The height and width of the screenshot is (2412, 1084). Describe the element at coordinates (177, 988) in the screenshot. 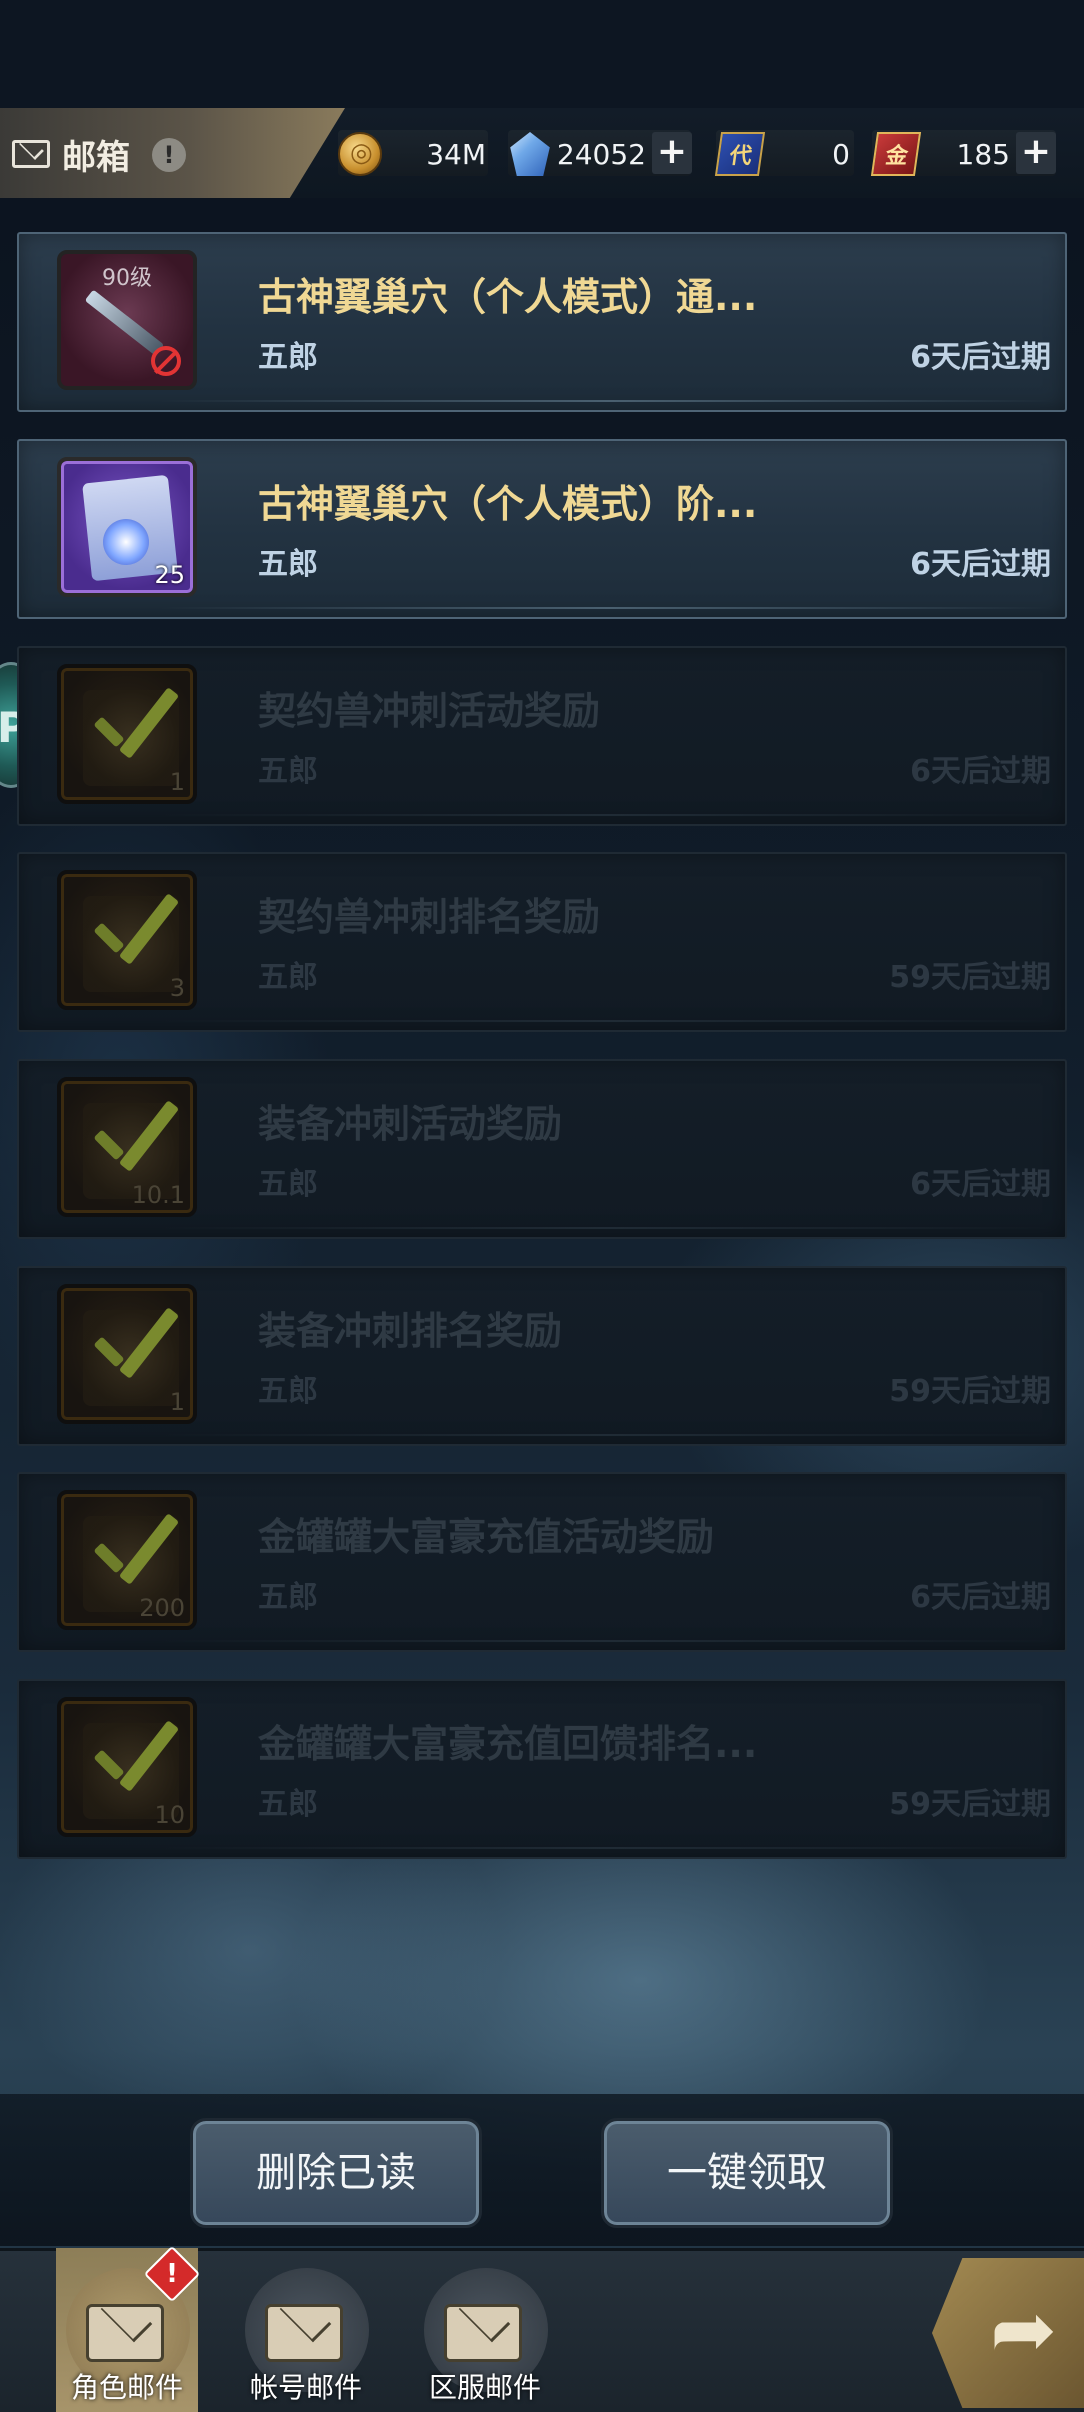

I see `item-count: 3` at that location.